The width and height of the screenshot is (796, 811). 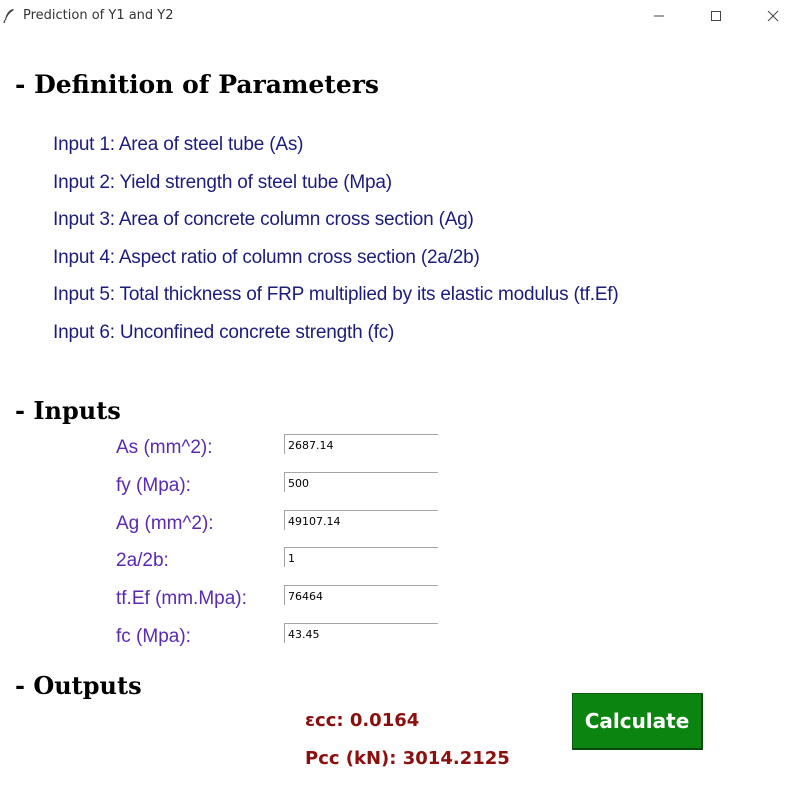 I want to click on tfef-input, so click(x=361, y=595).